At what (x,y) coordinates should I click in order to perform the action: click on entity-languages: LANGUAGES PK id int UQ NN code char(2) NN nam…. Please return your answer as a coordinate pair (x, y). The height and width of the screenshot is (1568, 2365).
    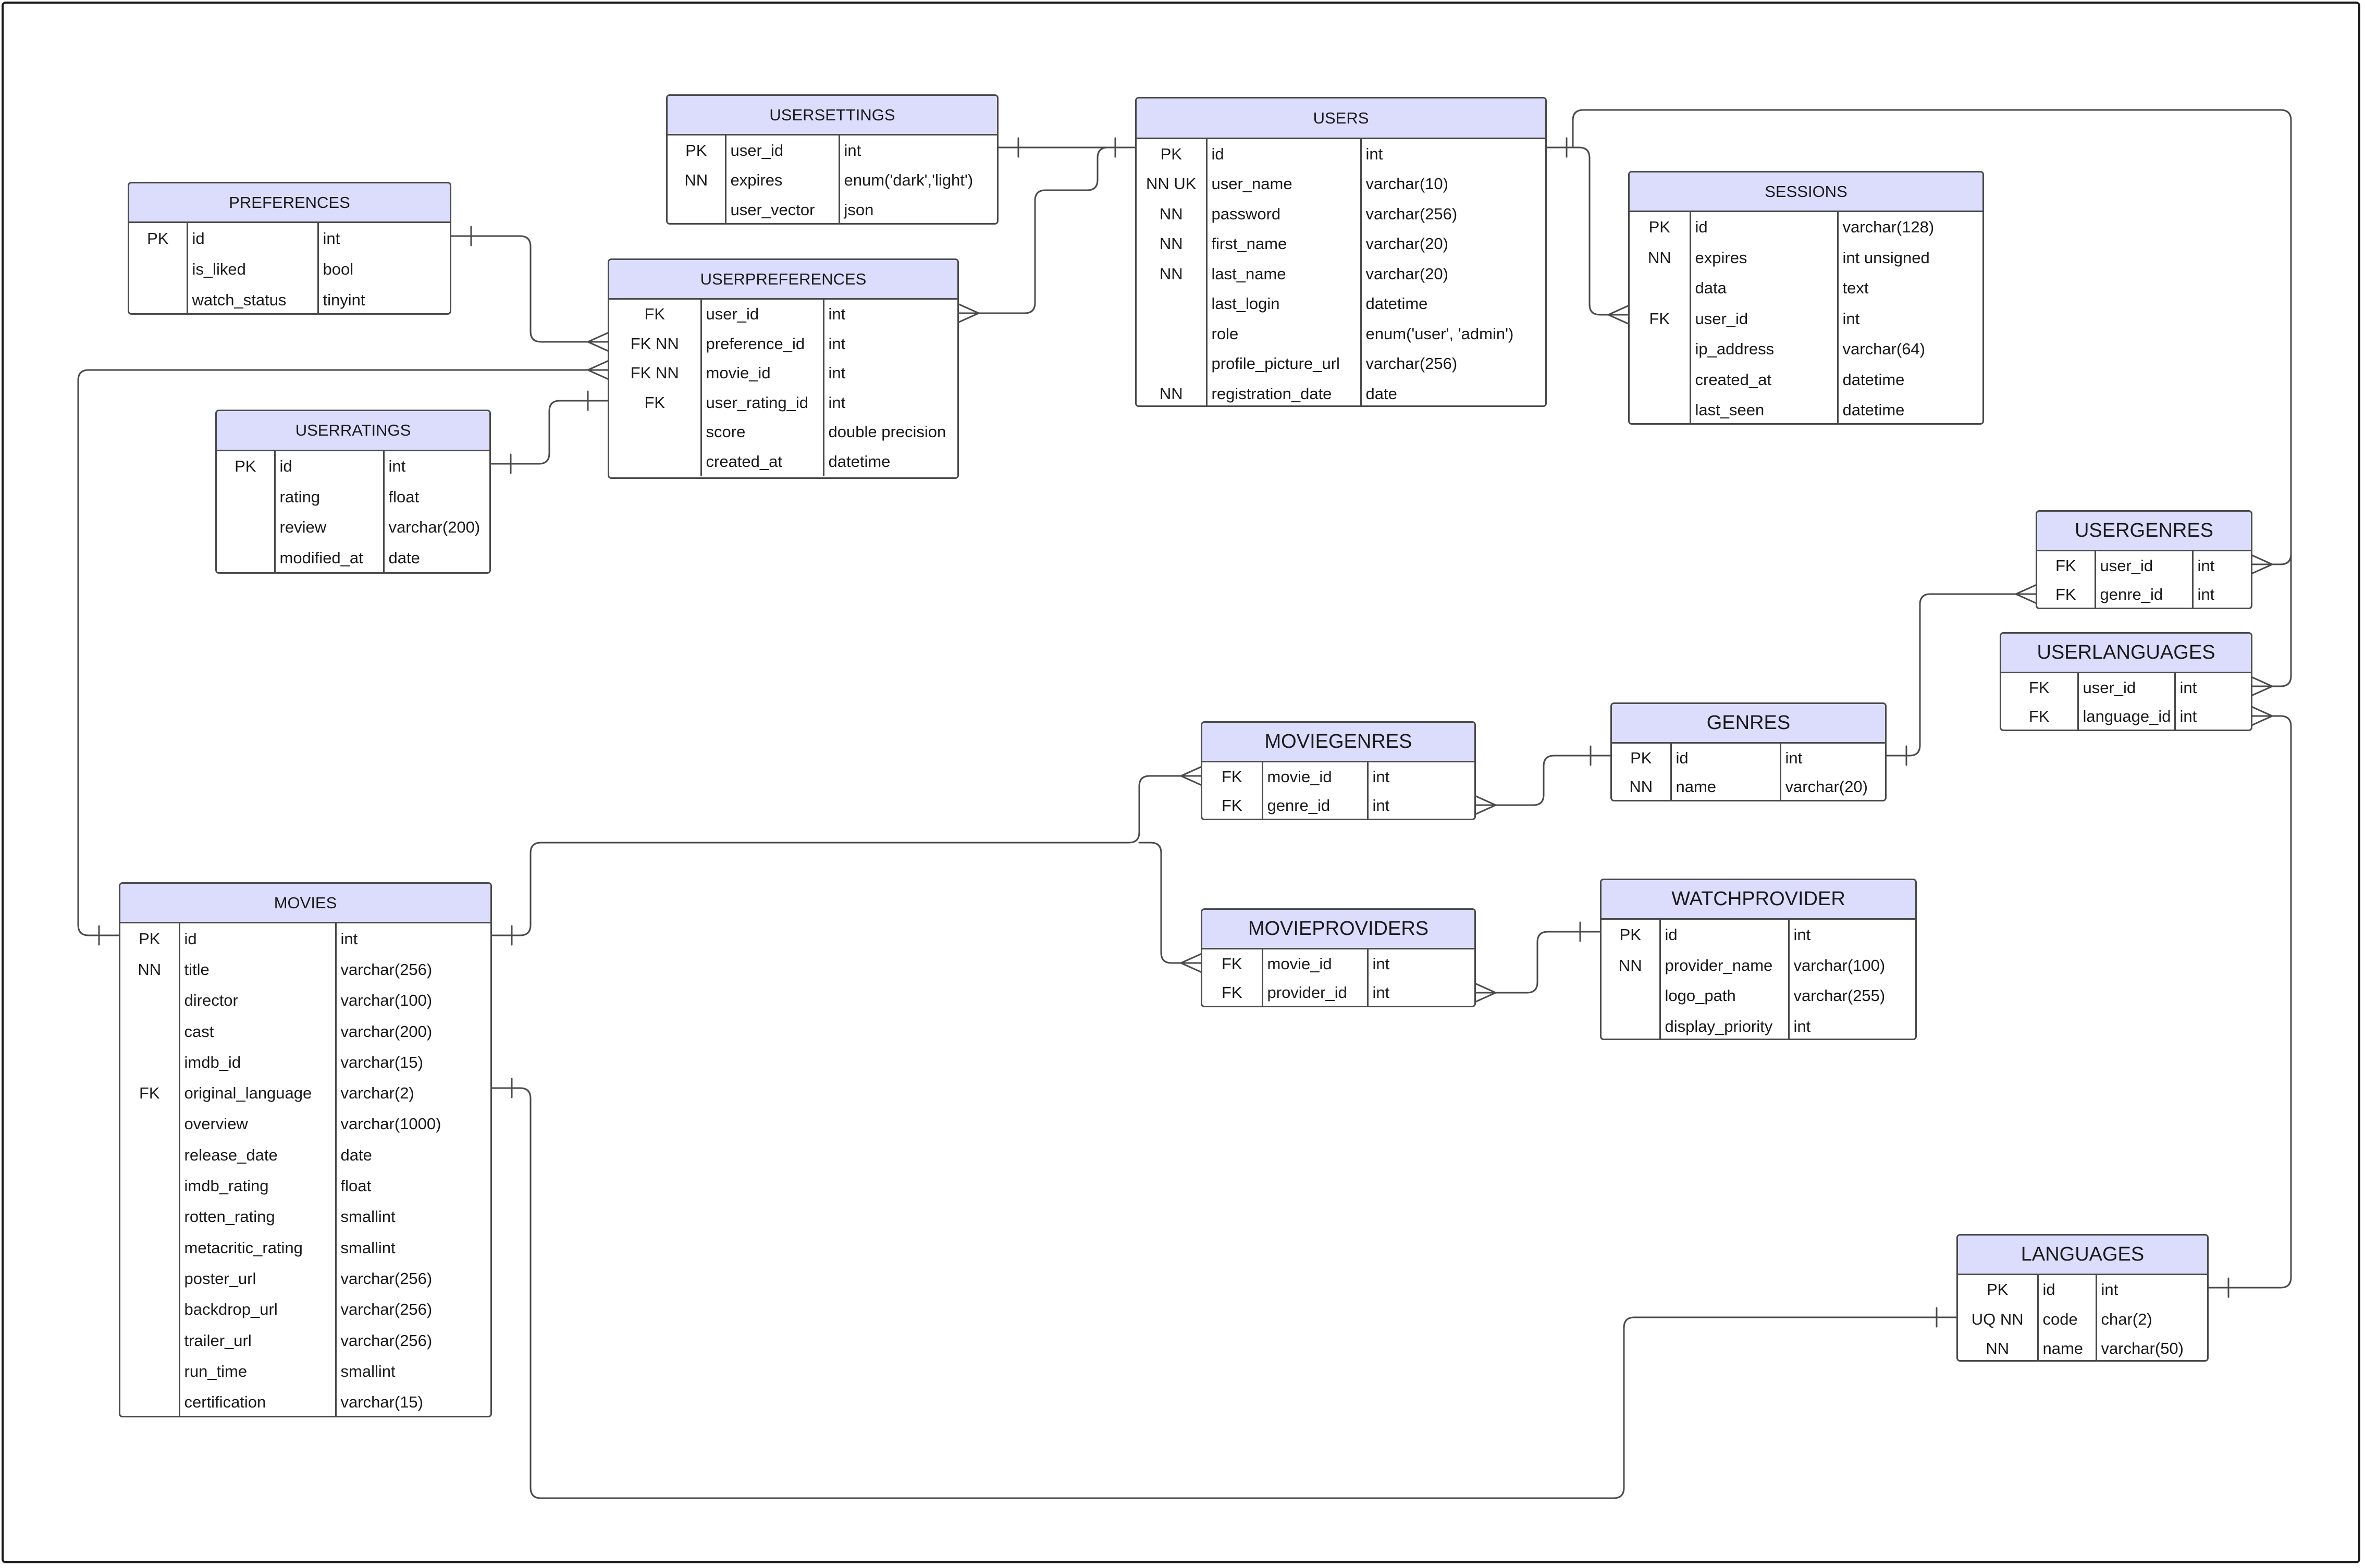
    Looking at the image, I should click on (2083, 1298).